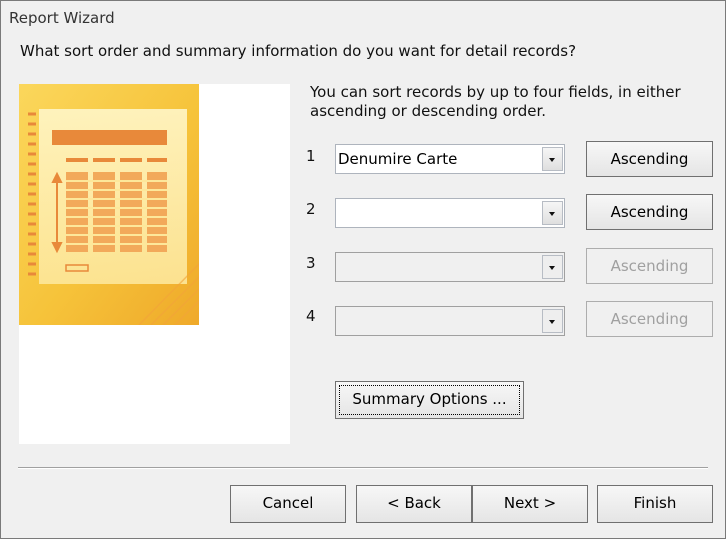 Image resolution: width=726 pixels, height=539 pixels. I want to click on report-preview-icon, so click(109, 204).